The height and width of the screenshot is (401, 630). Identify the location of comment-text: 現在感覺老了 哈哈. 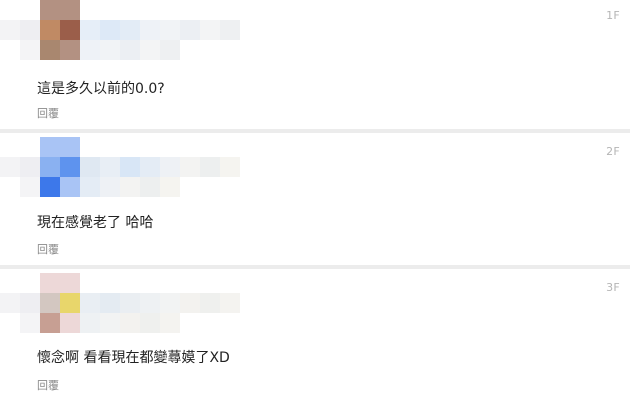
(95, 223).